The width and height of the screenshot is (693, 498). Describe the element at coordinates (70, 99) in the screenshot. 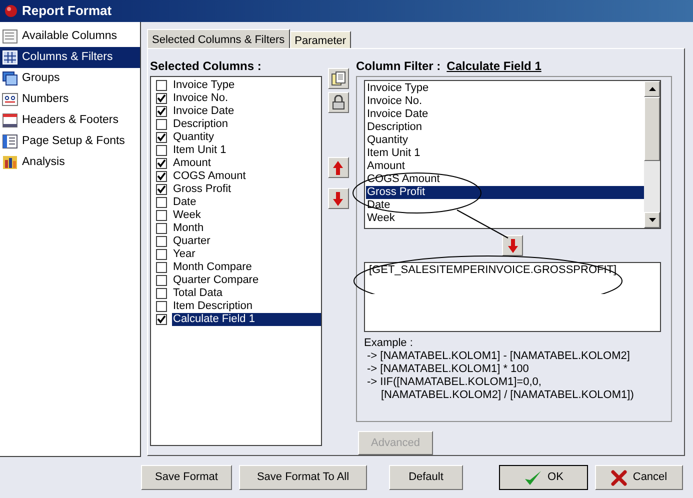

I see `sidebar-item: Numbers` at that location.